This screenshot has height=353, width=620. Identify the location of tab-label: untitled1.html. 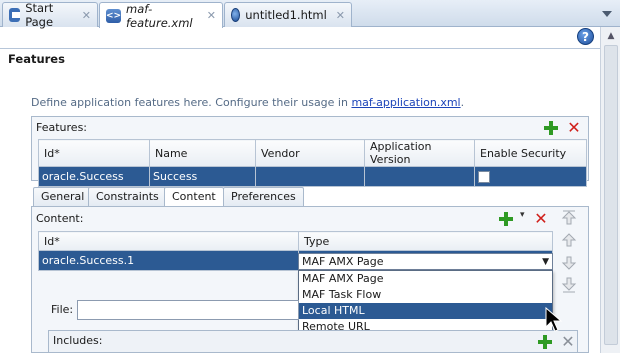
(286, 15).